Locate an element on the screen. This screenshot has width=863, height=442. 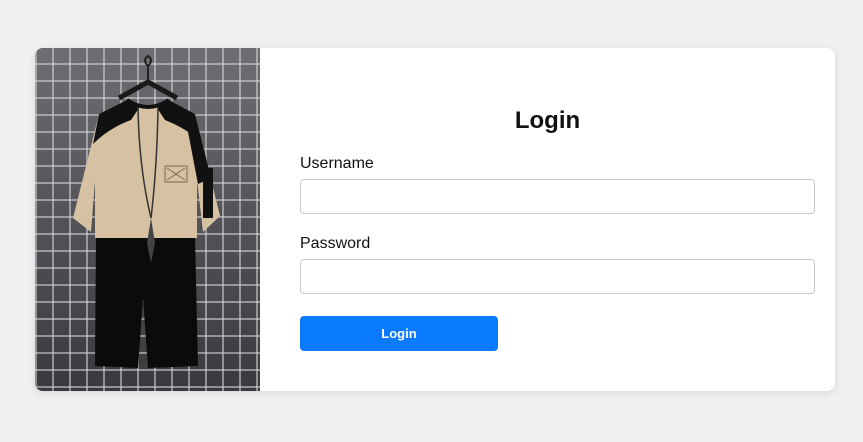
login-button: Login is located at coordinates (399, 333).